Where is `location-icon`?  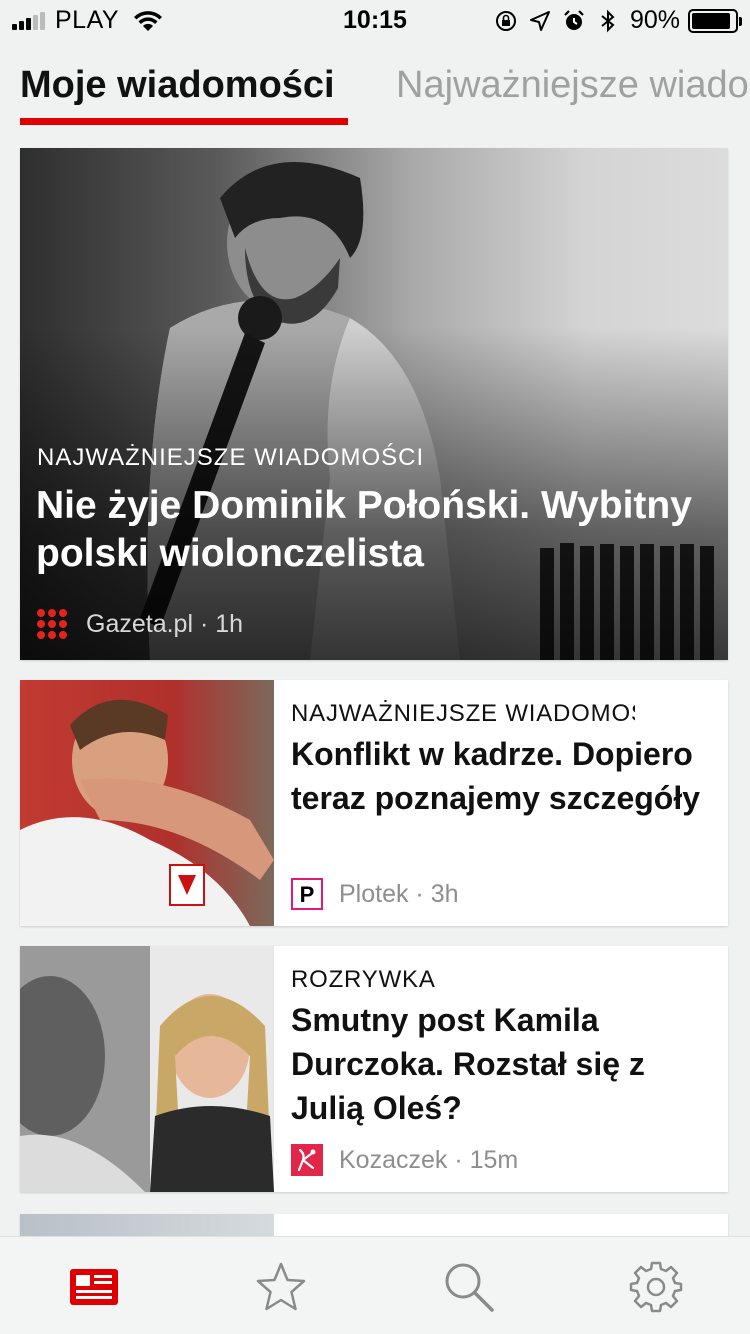
location-icon is located at coordinates (539, 20).